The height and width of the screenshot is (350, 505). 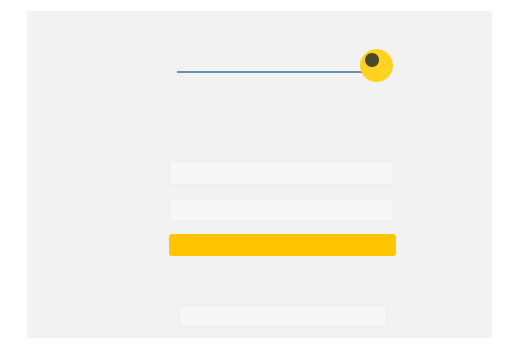 What do you see at coordinates (259, 141) in the screenshot?
I see `page-subtitle` at bounding box center [259, 141].